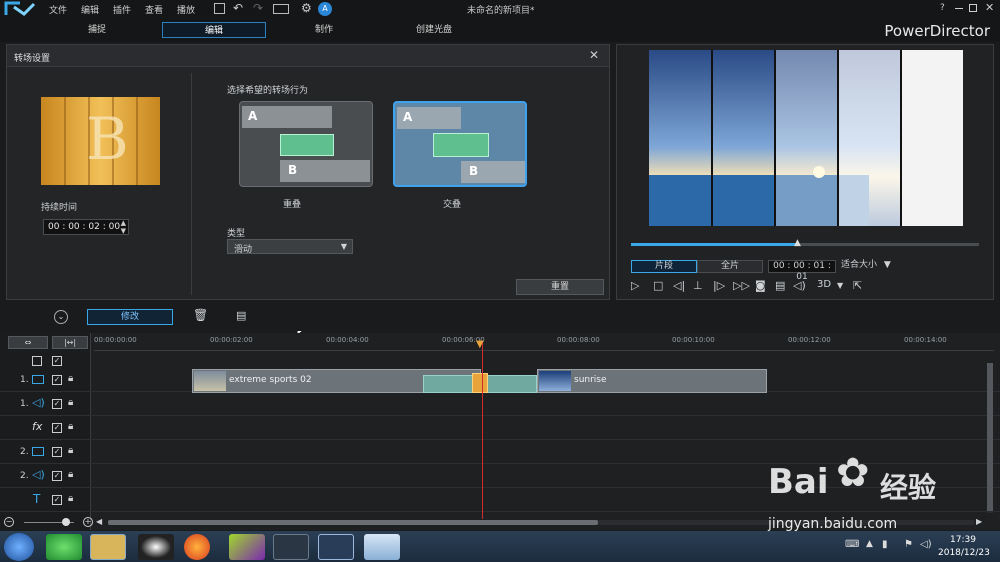 The width and height of the screenshot is (1000, 562). What do you see at coordinates (86, 227) in the screenshot?
I see `duration-input: 00 : 00 : 02 : 00 ▲ ▼` at bounding box center [86, 227].